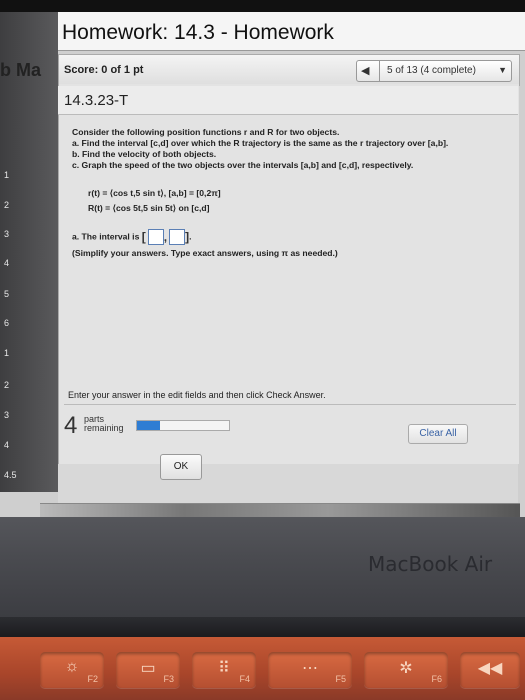 This screenshot has height=700, width=525. I want to click on R-function: R(t) = ⟨cos 5t,5 sin 5t⟩ on [c,d], so click(149, 208).